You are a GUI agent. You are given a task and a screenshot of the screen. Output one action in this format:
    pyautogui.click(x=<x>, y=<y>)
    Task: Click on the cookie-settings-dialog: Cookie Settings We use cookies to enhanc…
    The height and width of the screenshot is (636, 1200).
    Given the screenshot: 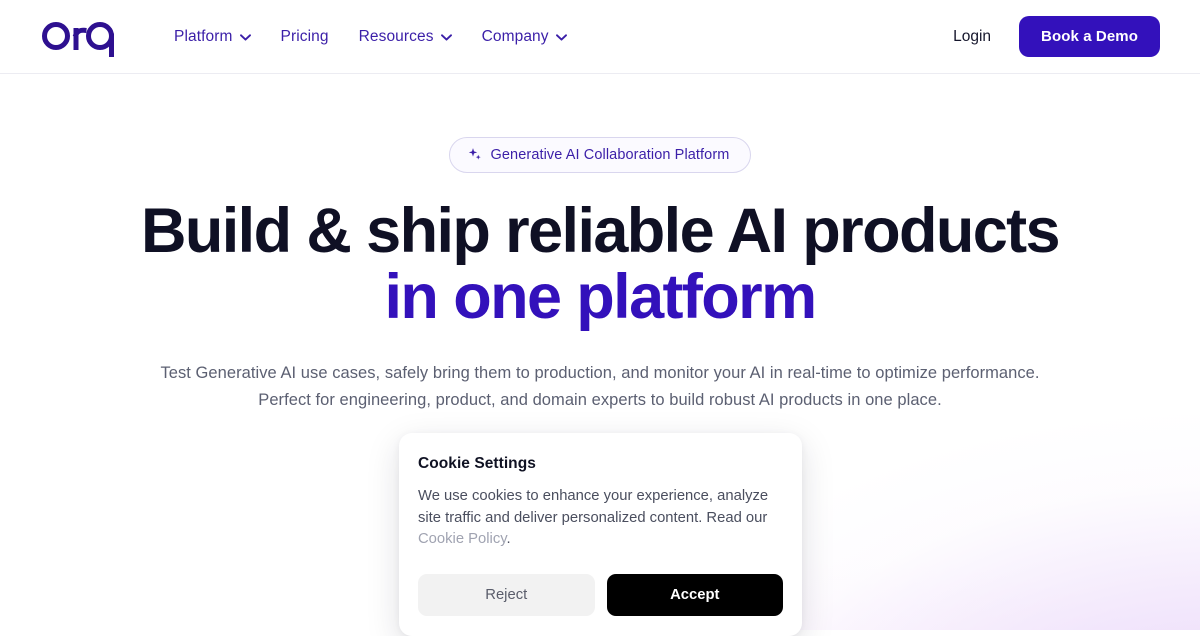 What is the action you would take?
    pyautogui.click(x=600, y=534)
    